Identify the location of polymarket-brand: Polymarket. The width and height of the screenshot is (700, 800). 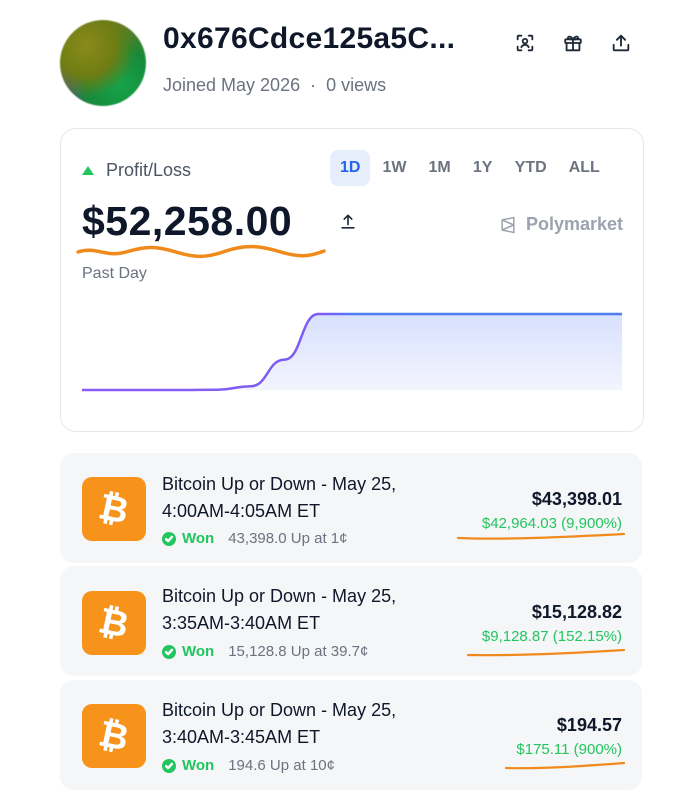
(560, 224).